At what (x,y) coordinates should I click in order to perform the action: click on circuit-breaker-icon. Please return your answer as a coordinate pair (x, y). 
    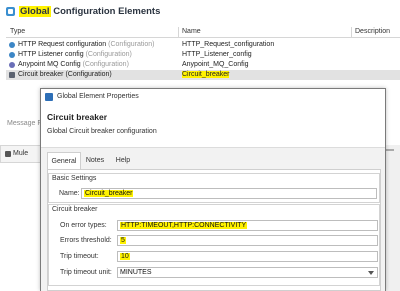
    Looking at the image, I should click on (12, 75).